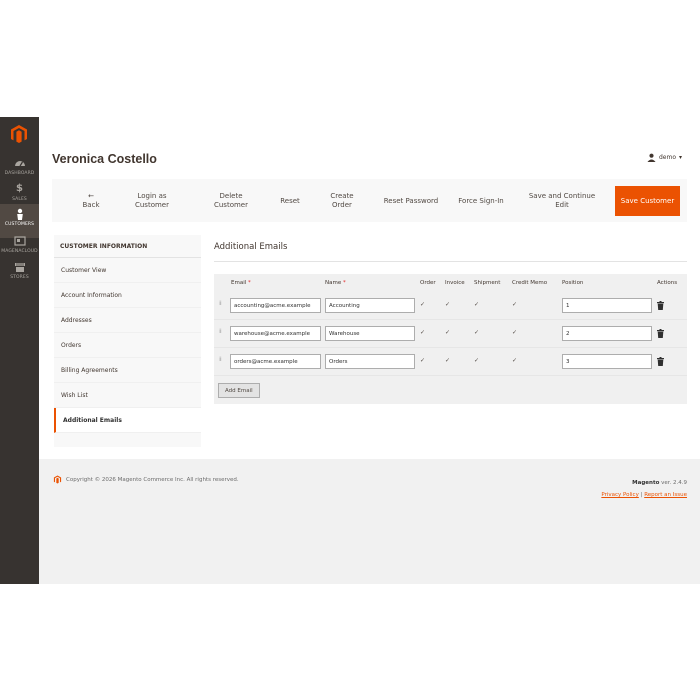 This screenshot has width=700, height=700. I want to click on section-title: Additional Emails, so click(450, 248).